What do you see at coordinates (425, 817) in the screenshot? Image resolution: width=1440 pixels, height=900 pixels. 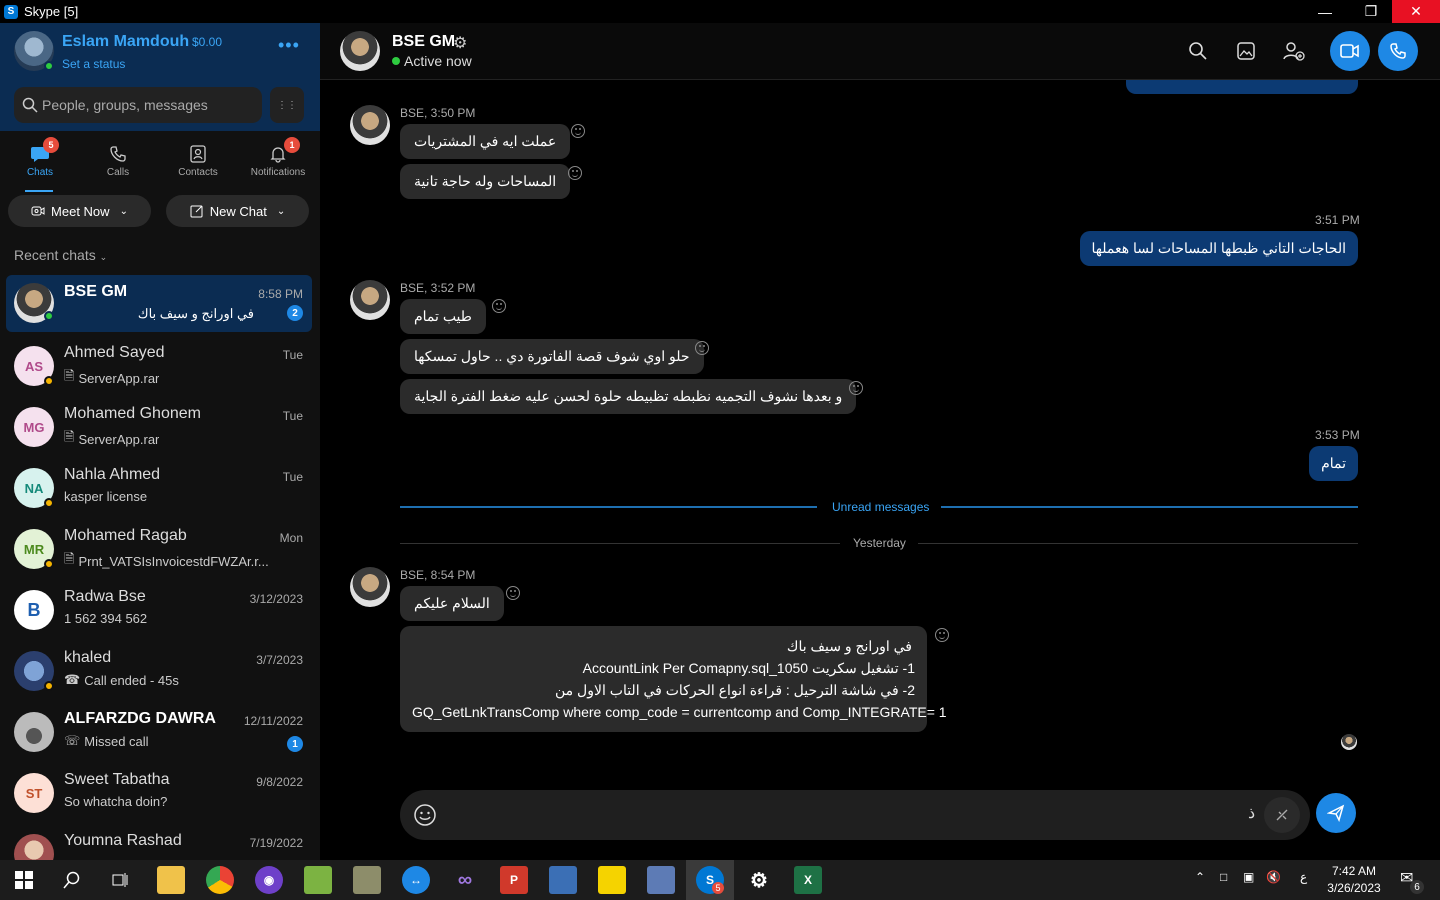 I see `emoji-icon` at bounding box center [425, 817].